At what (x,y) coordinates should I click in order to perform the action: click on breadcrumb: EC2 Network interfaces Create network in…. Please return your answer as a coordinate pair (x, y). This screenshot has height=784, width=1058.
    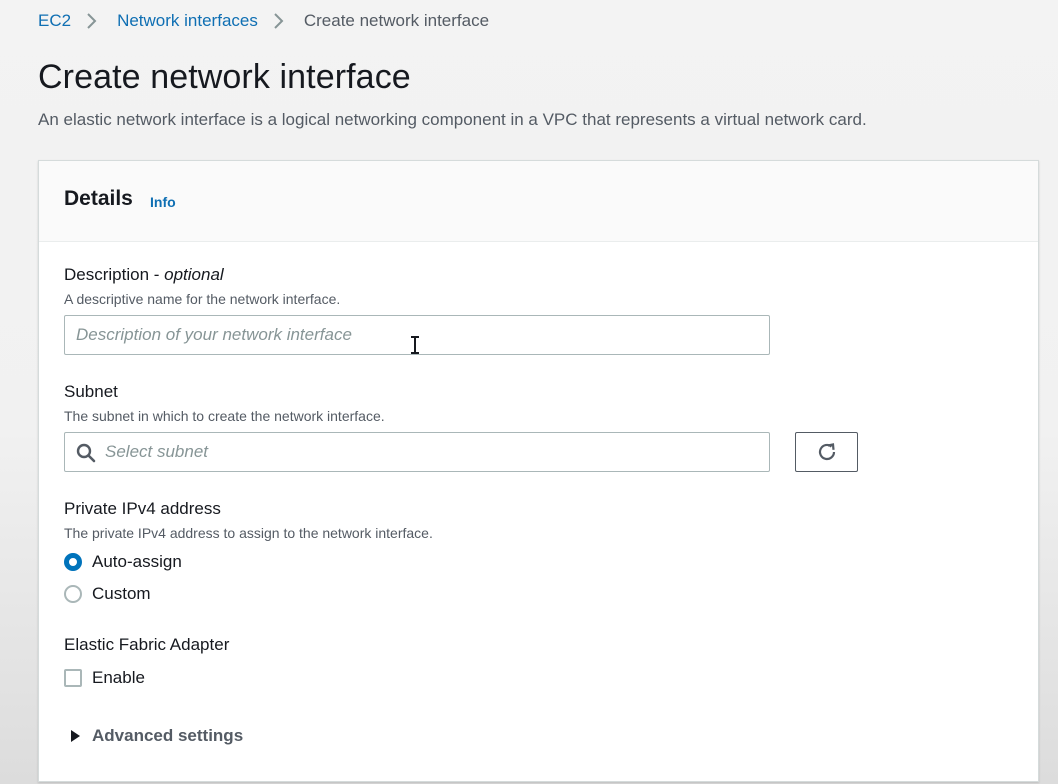
    Looking at the image, I should click on (263, 21).